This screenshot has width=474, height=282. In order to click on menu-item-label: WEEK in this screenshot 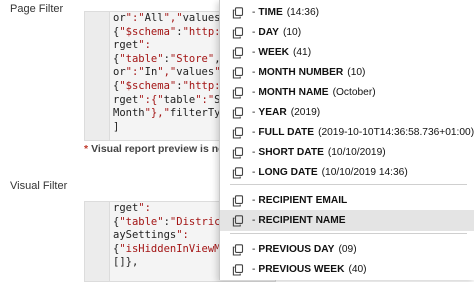, I will do `click(273, 52)`.